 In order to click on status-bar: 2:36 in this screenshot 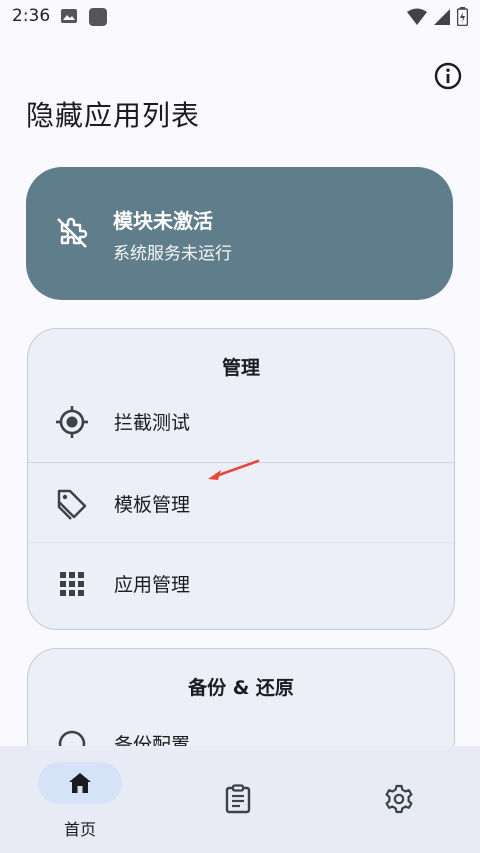, I will do `click(240, 17)`.